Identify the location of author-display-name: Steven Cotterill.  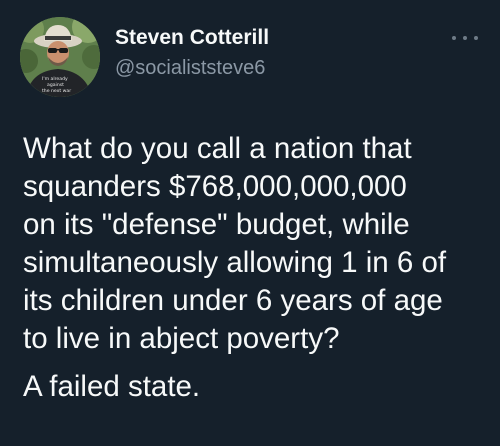
(192, 38).